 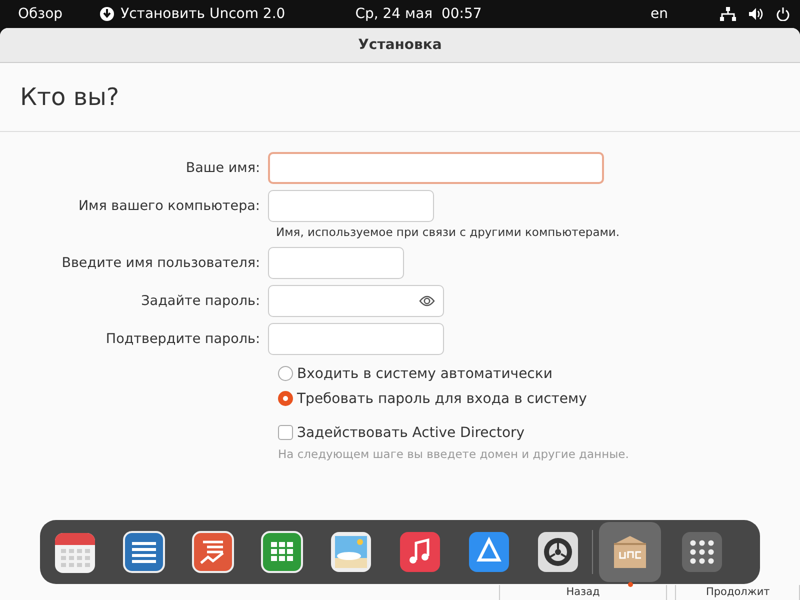 I want to click on spreadsheet-icon, so click(x=282, y=552).